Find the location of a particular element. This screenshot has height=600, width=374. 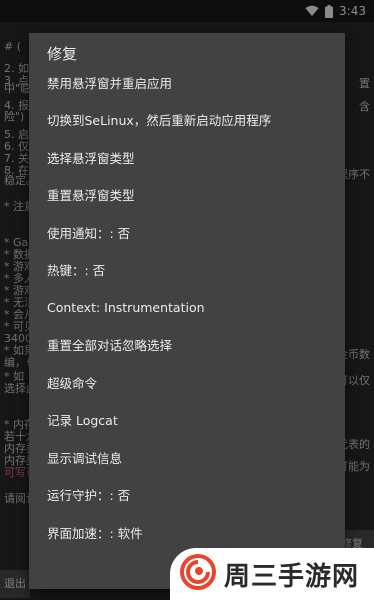

menu-title: 修复 is located at coordinates (62, 54).